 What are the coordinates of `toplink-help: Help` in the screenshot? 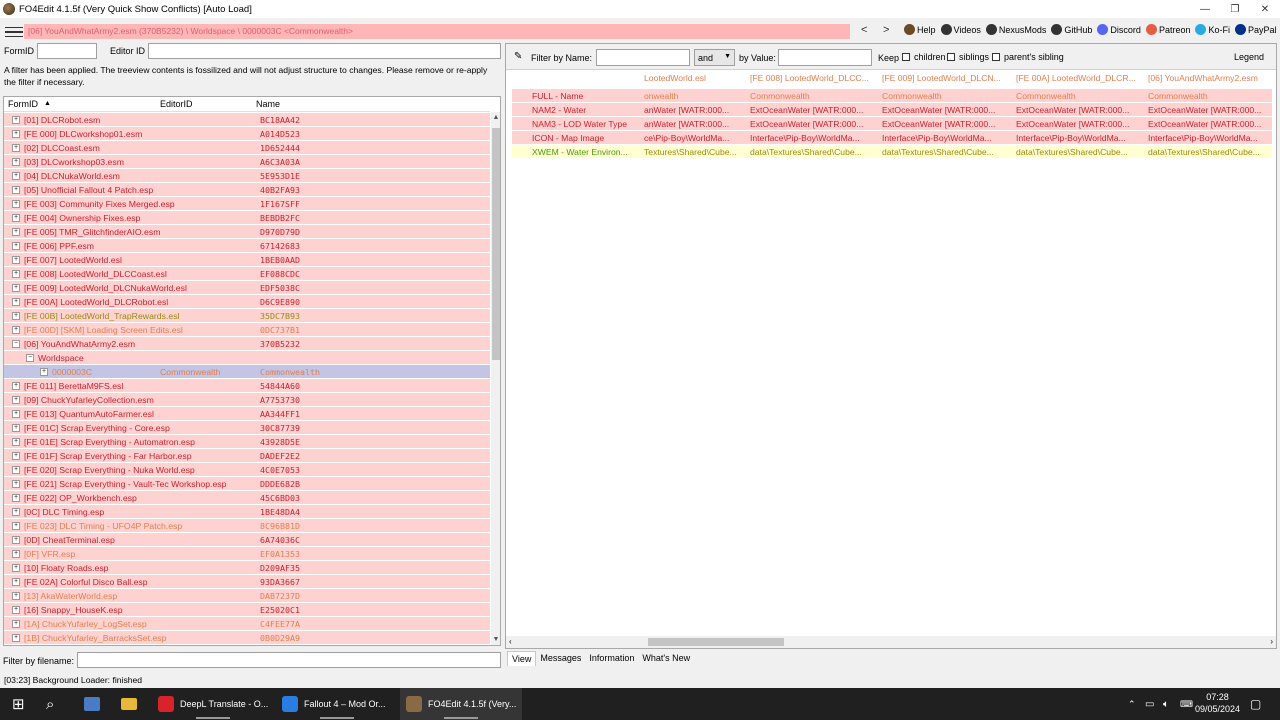 It's located at (920, 29).